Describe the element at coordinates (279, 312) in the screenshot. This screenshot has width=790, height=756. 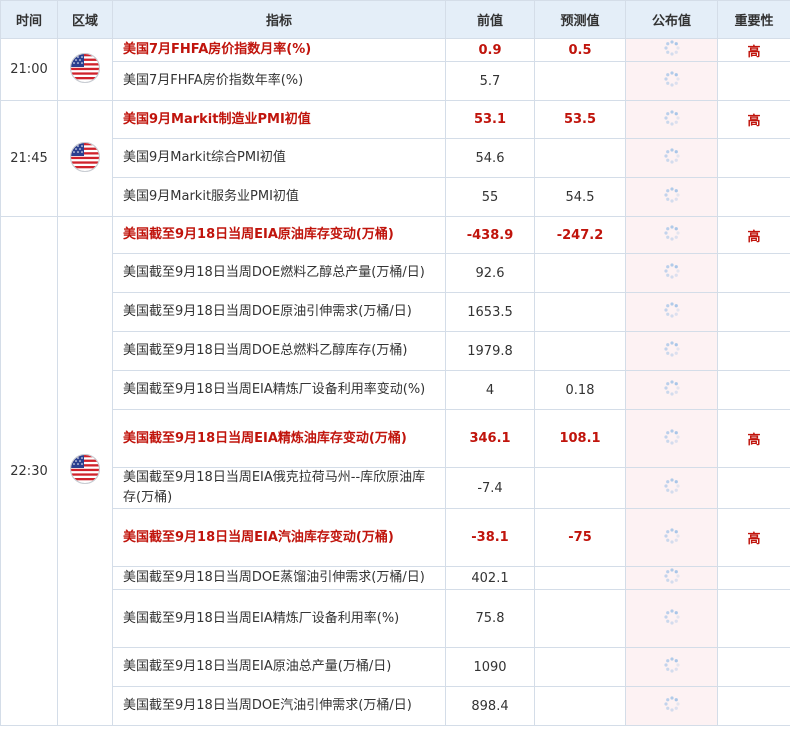
I see `indicator-cell: 美国截至9月18日当周DOE原油引伸需求(万桶/日)` at that location.